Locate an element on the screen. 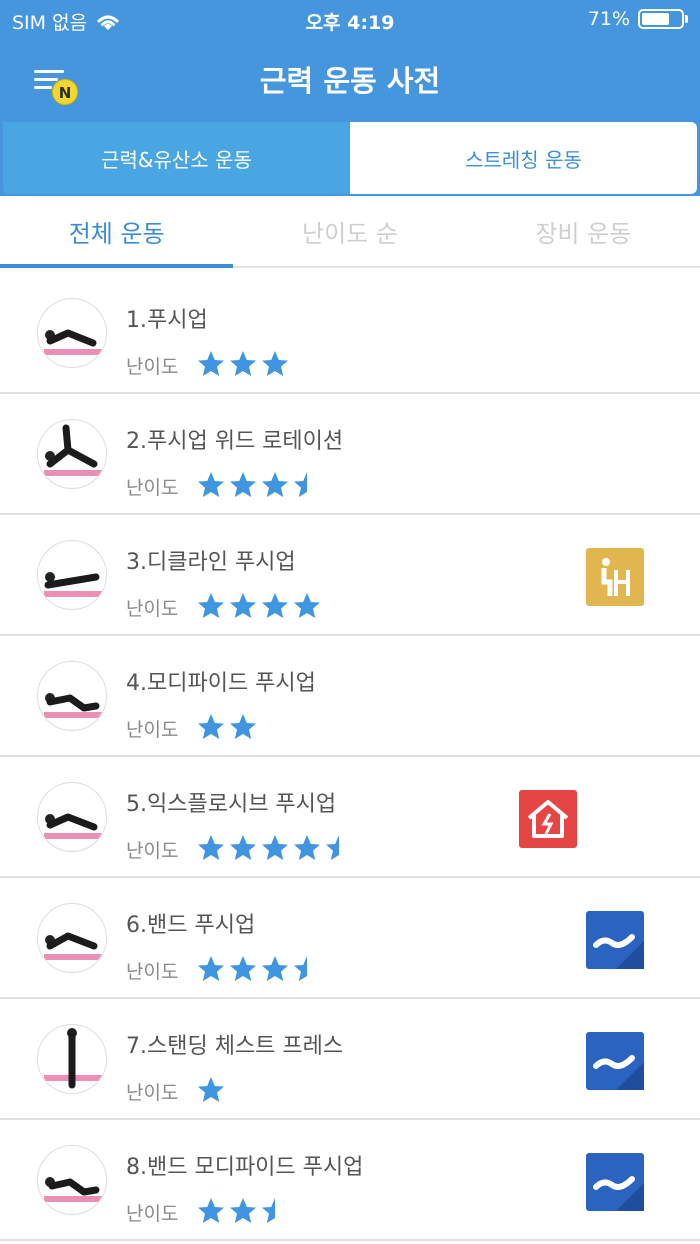 The width and height of the screenshot is (700, 1244). battery-icon is located at coordinates (661, 19).